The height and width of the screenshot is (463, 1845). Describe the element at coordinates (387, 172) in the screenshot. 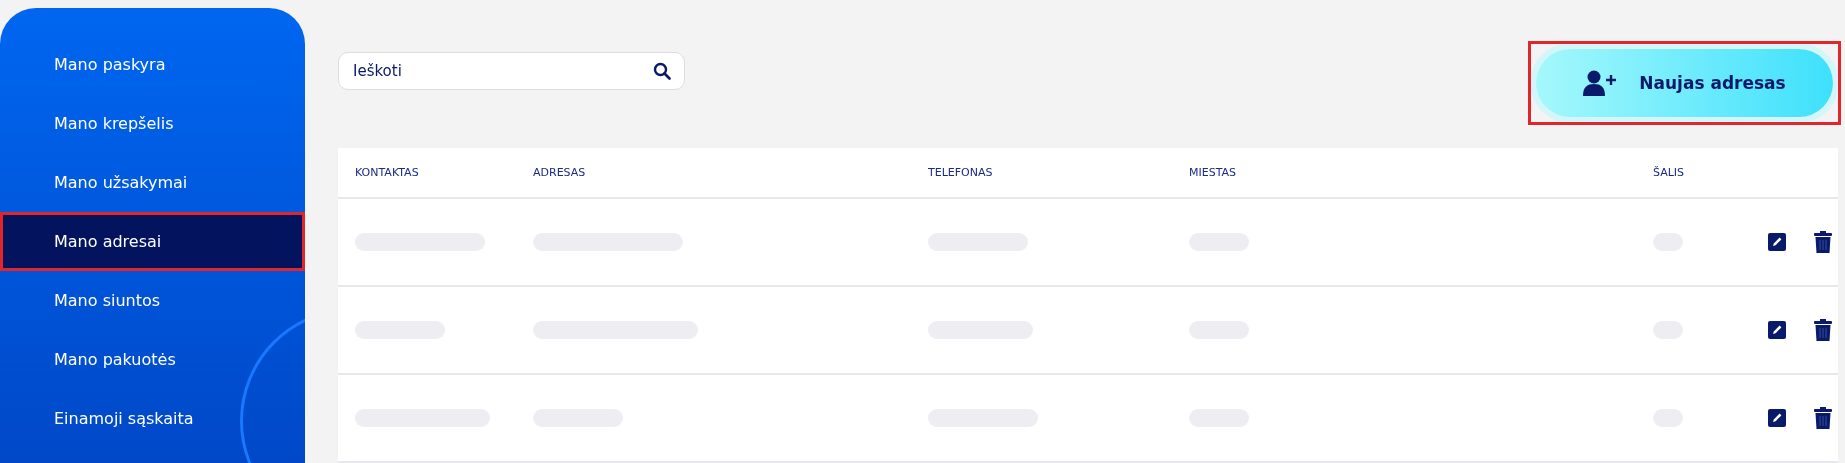

I see `column-header: KONTAKTAS` at that location.